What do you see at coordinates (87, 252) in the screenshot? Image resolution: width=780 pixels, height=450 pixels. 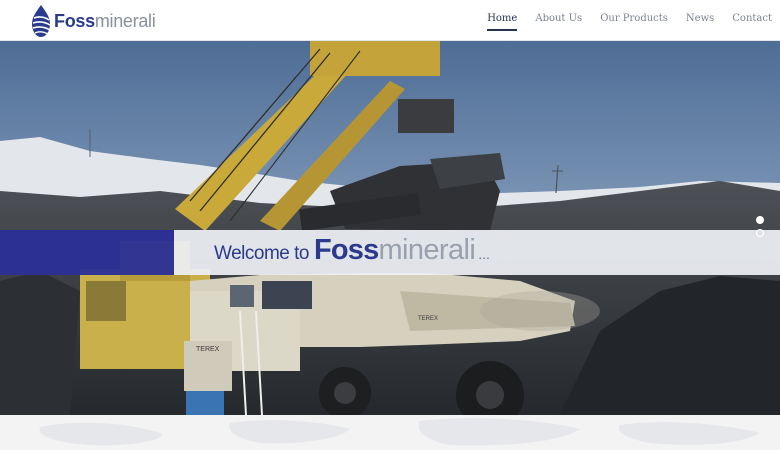 I see `welcome-banner-blue-block` at bounding box center [87, 252].